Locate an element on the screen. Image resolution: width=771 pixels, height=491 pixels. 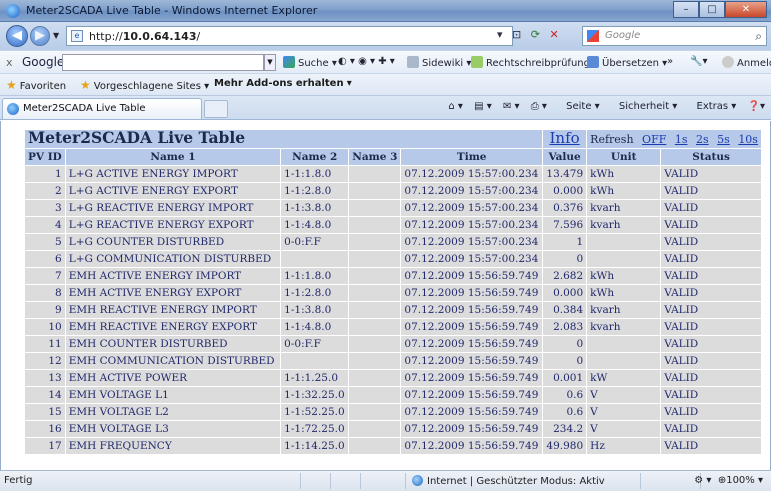
refresh-10s-link: 10s is located at coordinates (748, 139).